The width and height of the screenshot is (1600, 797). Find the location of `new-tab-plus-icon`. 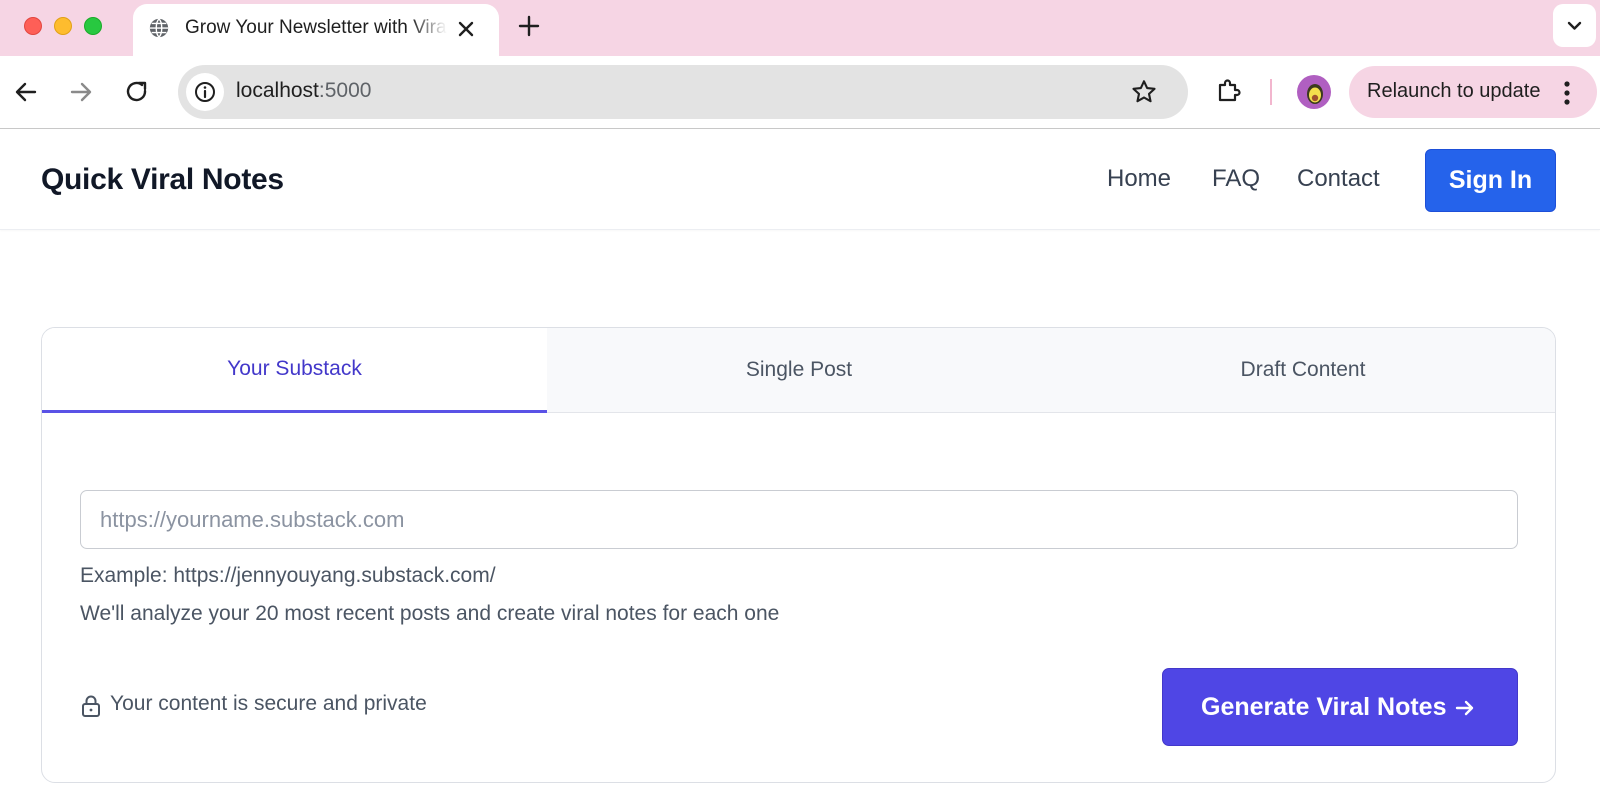

new-tab-plus-icon is located at coordinates (529, 26).